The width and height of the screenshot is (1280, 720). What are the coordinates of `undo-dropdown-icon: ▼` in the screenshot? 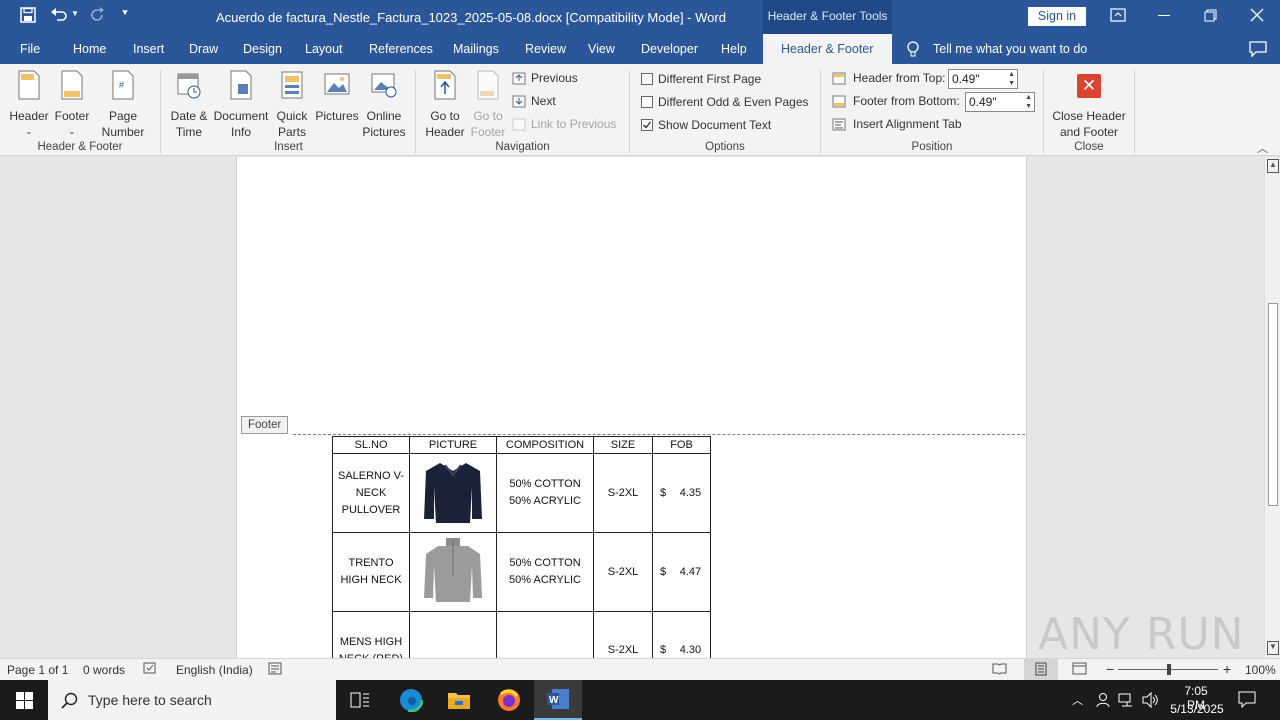 It's located at (75, 13).